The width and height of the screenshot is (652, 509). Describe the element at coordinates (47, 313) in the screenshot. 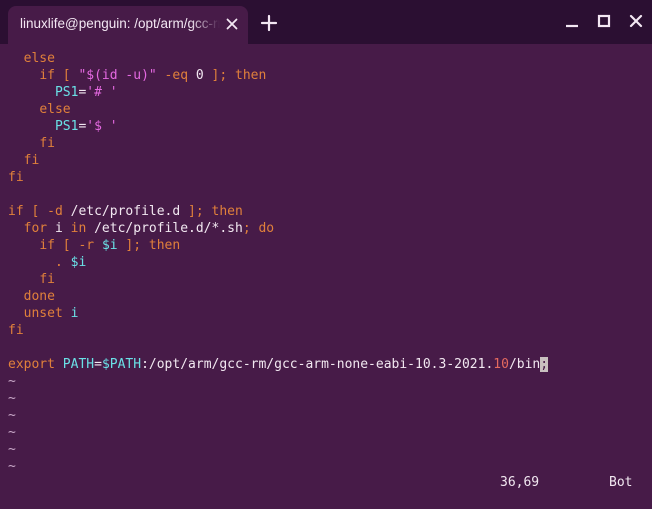

I see `code-token: unset` at that location.